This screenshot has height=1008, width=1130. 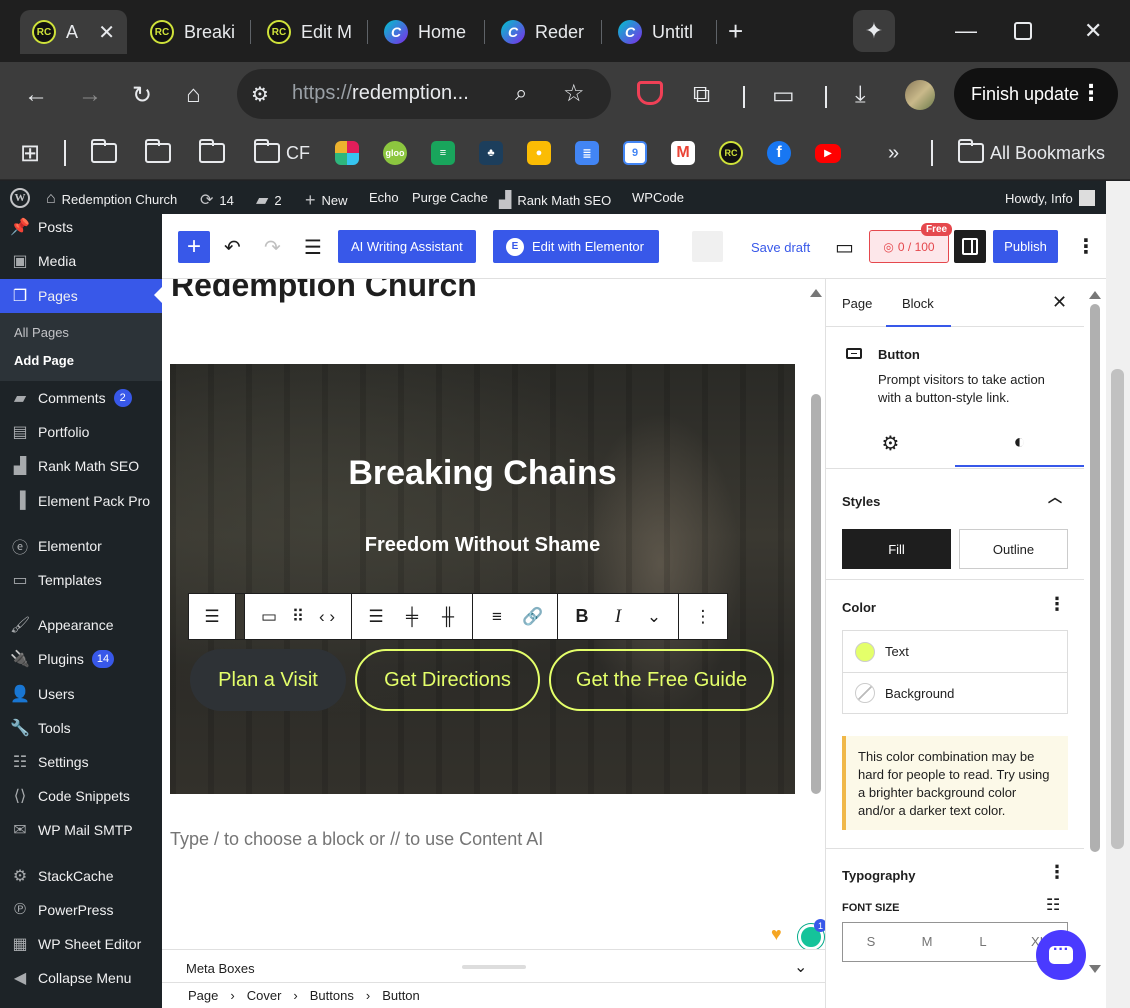 What do you see at coordinates (893, 153) in the screenshot?
I see `more-bookmarks-chevron-icon: »` at bounding box center [893, 153].